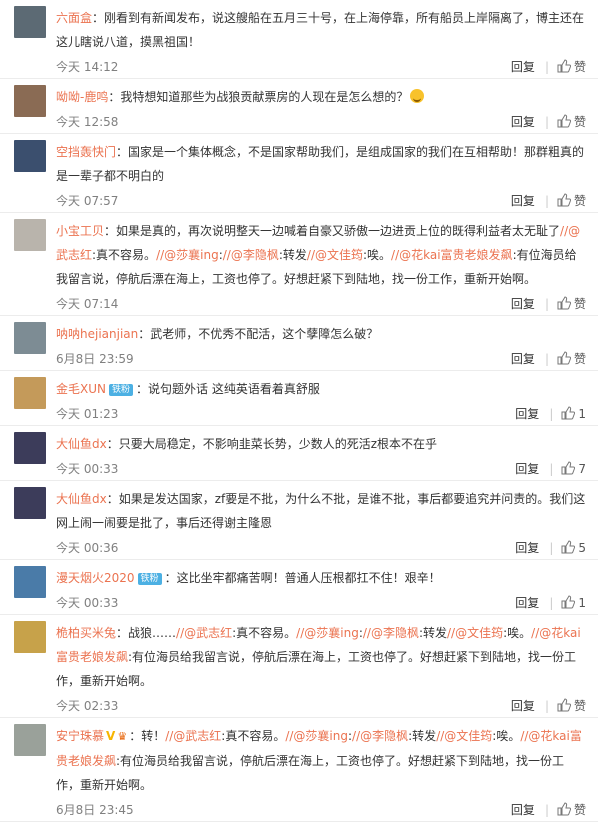 The image size is (598, 822). Describe the element at coordinates (87, 603) in the screenshot. I see `comment-time: 今天 00:33` at that location.